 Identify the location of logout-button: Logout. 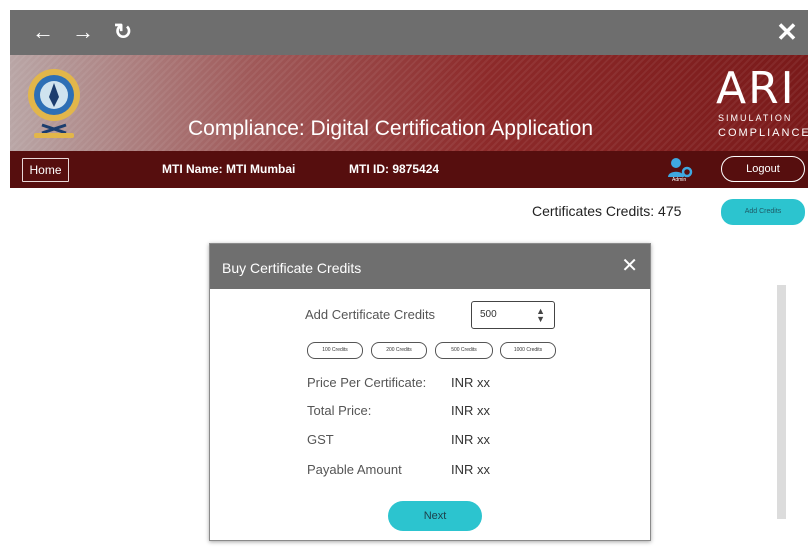
(763, 169).